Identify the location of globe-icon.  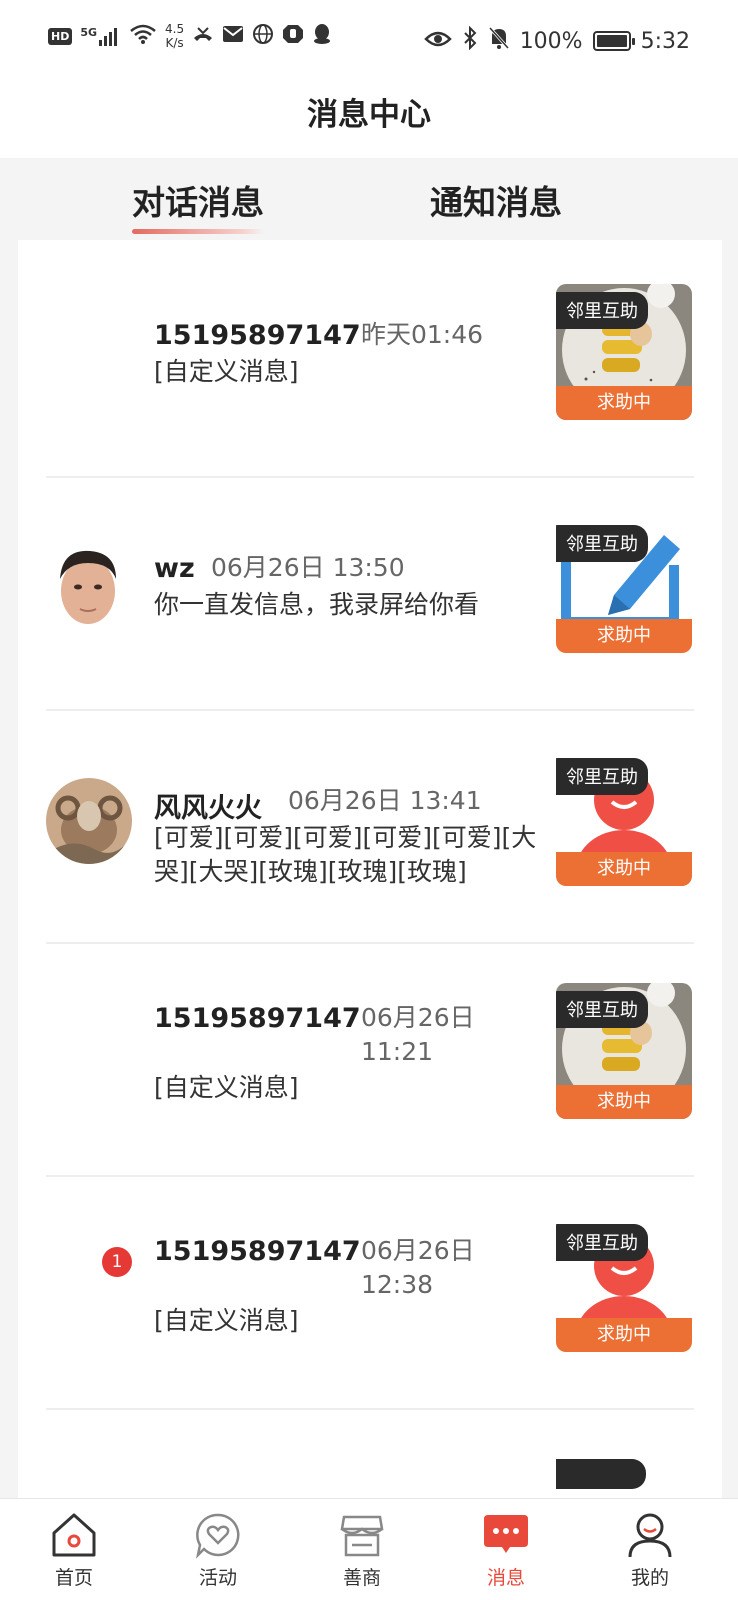
(263, 36).